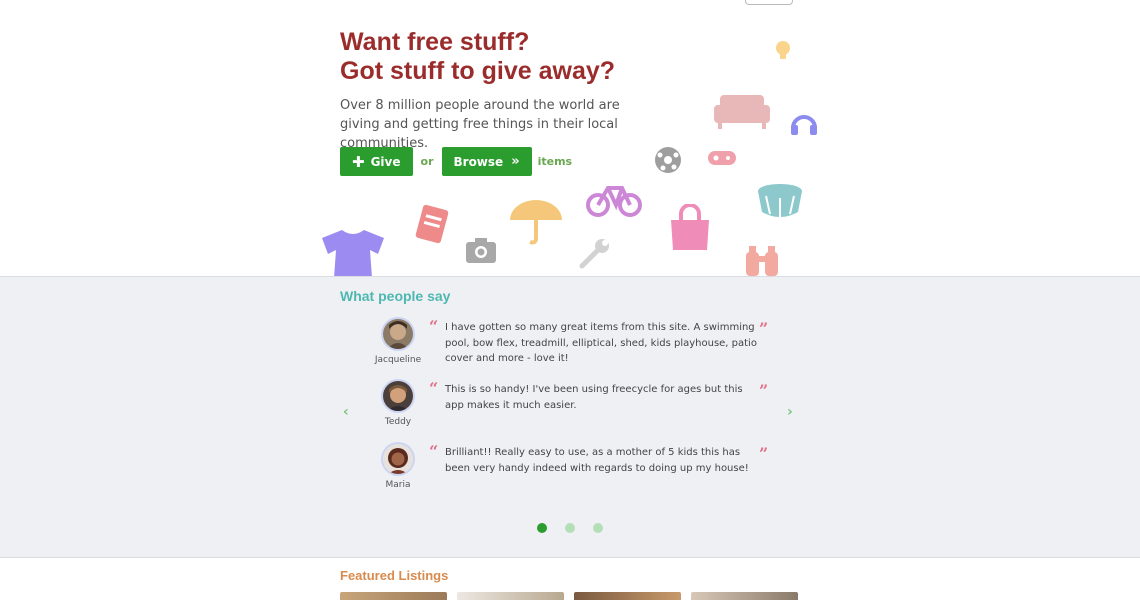 The image size is (1140, 600). Describe the element at coordinates (690, 227) in the screenshot. I see `shopping-bag-icon` at that location.